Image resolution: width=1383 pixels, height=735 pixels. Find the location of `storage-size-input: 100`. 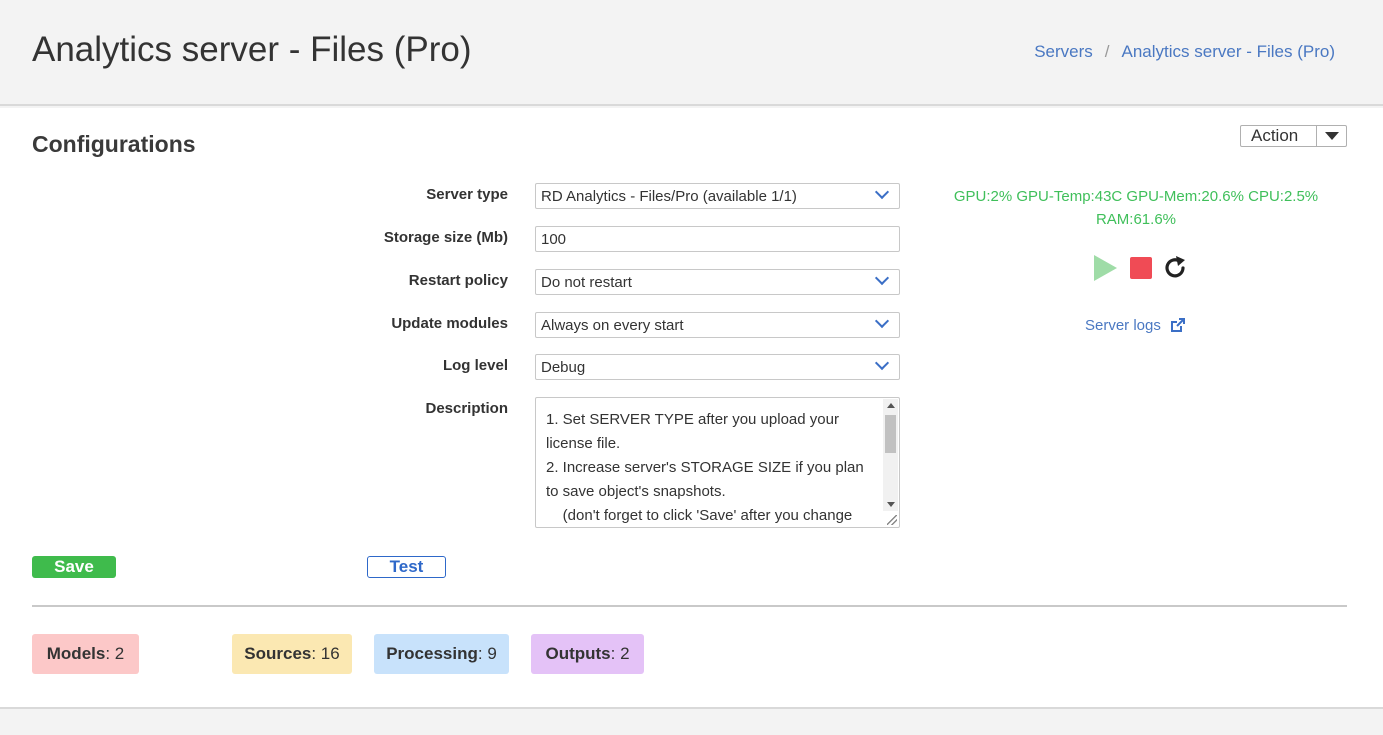

storage-size-input: 100 is located at coordinates (717, 239).